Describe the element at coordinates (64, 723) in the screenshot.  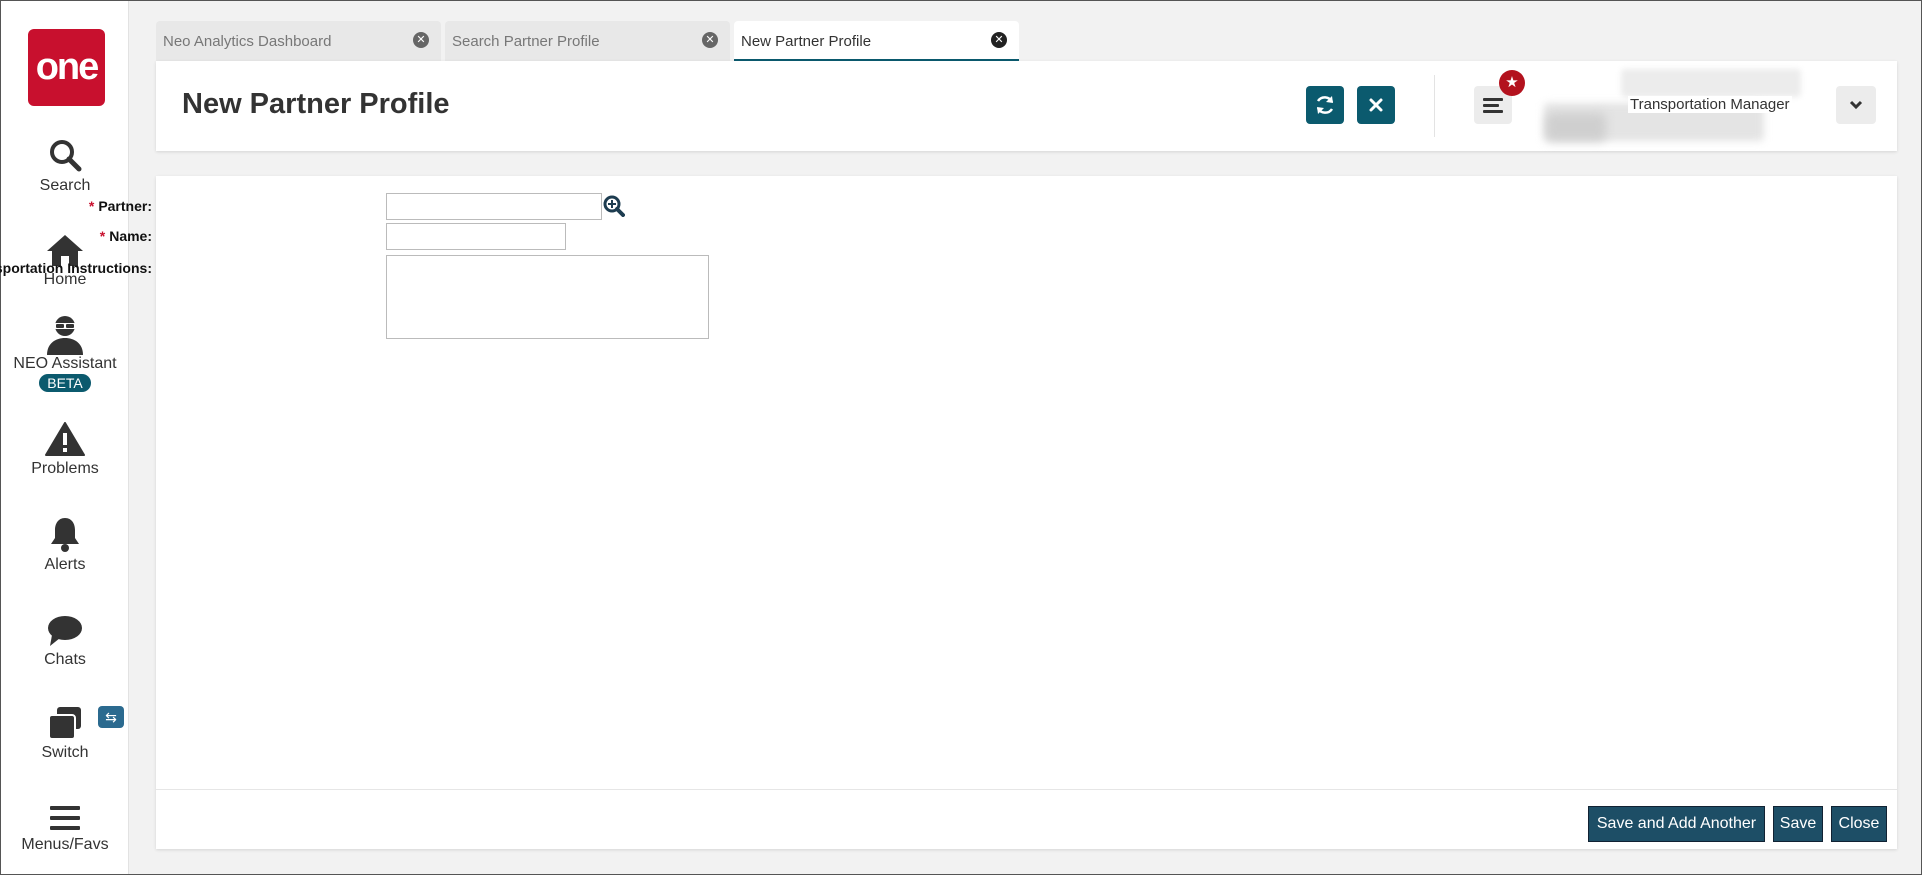
I see `switch-icon` at that location.